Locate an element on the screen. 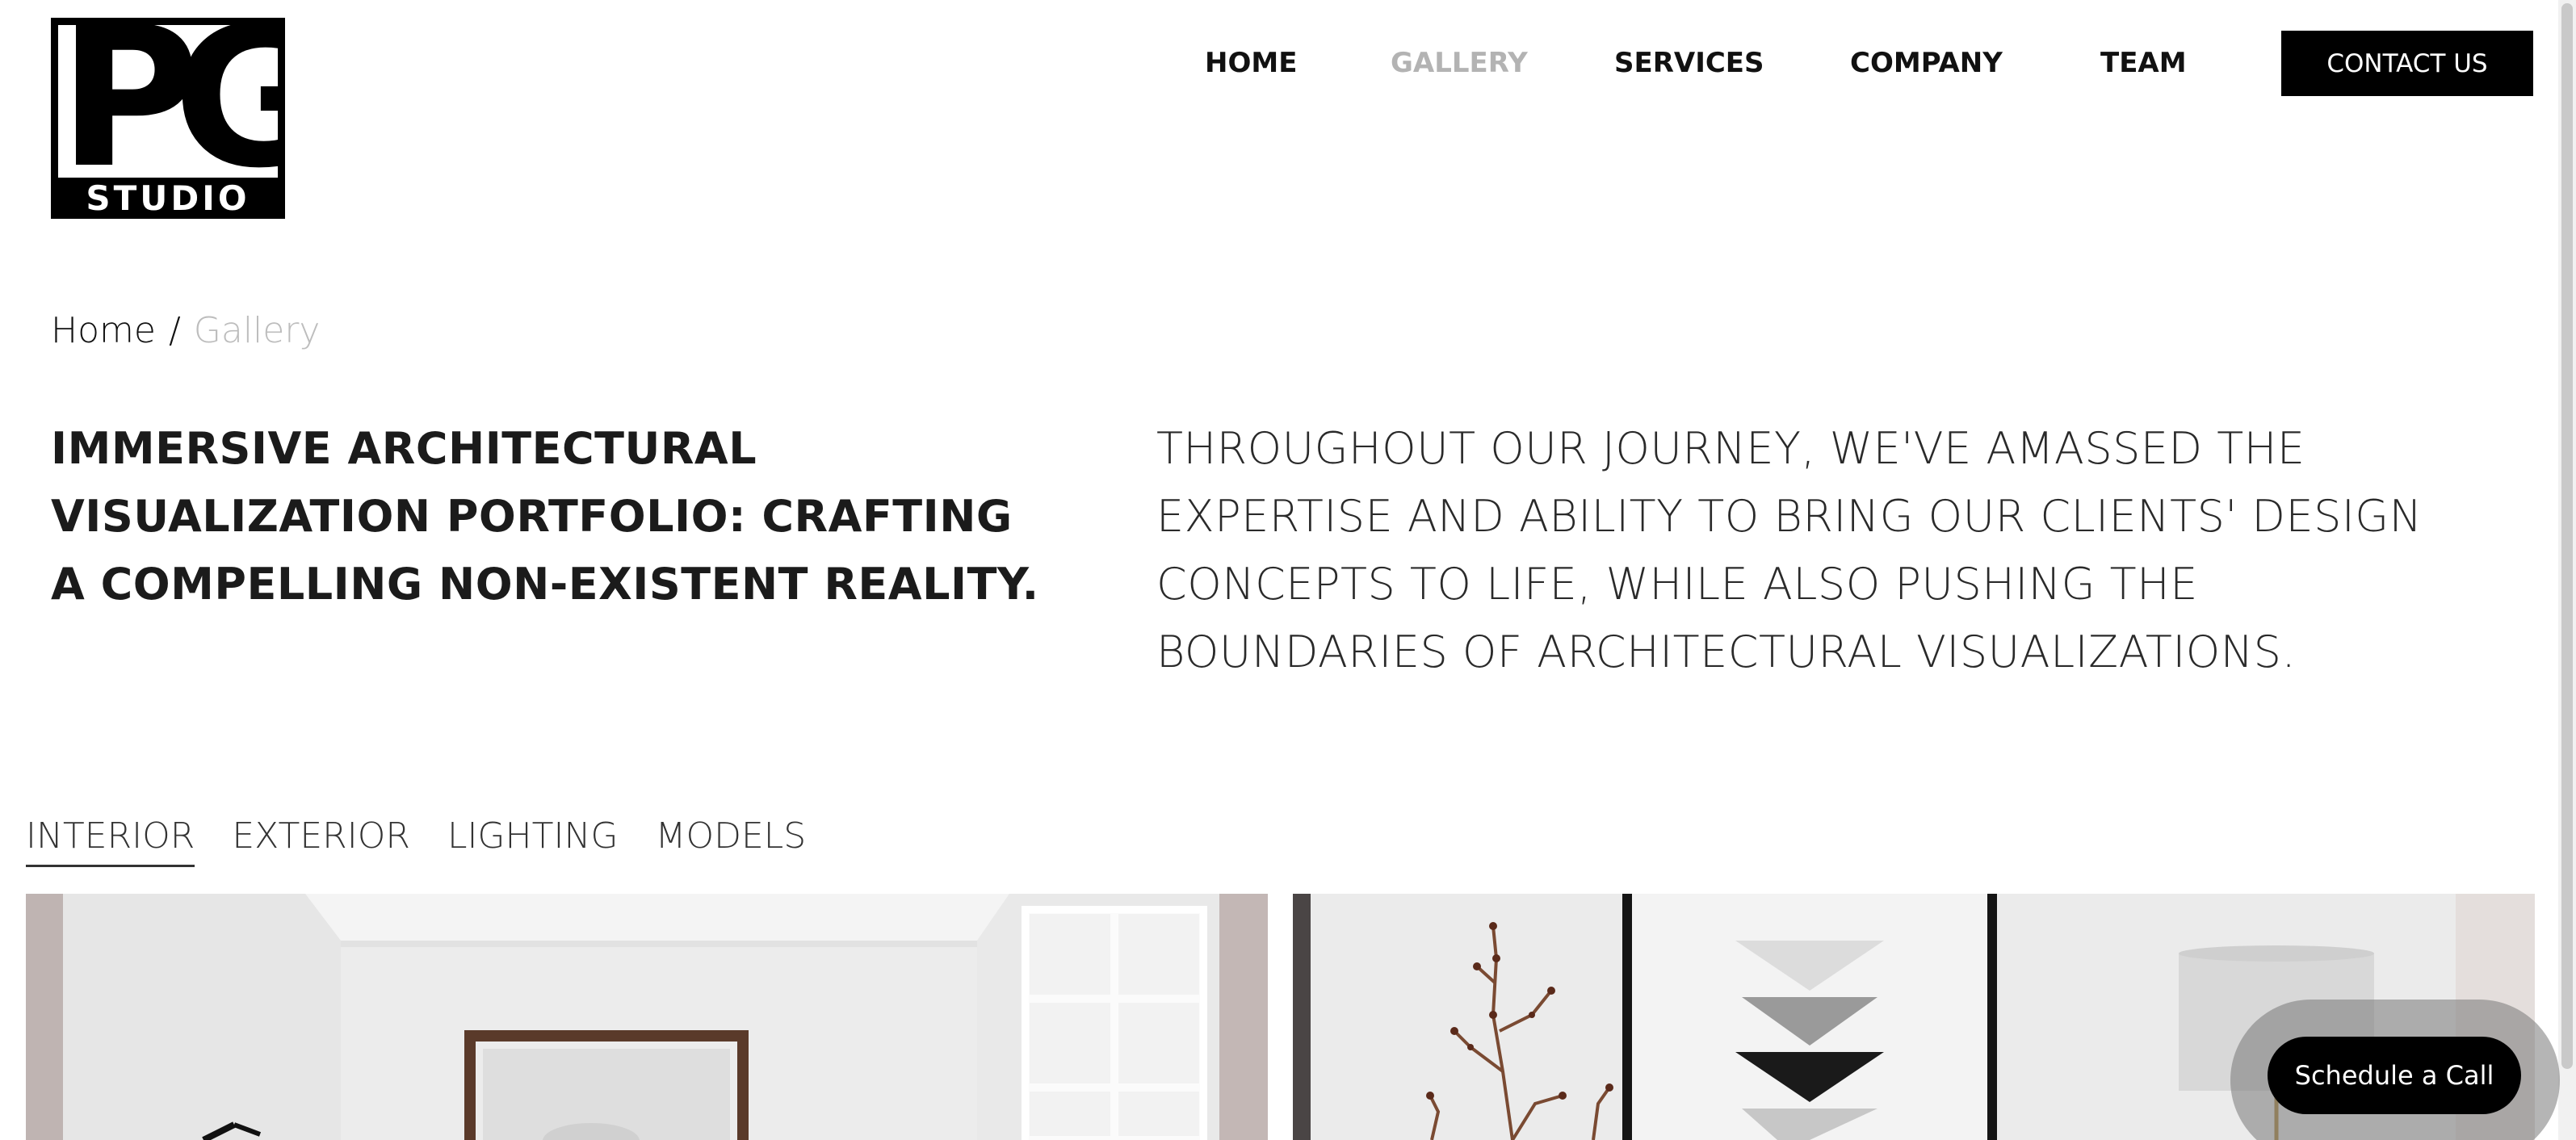 This screenshot has width=2576, height=1140. page-scrollbar is located at coordinates (2567, 570).